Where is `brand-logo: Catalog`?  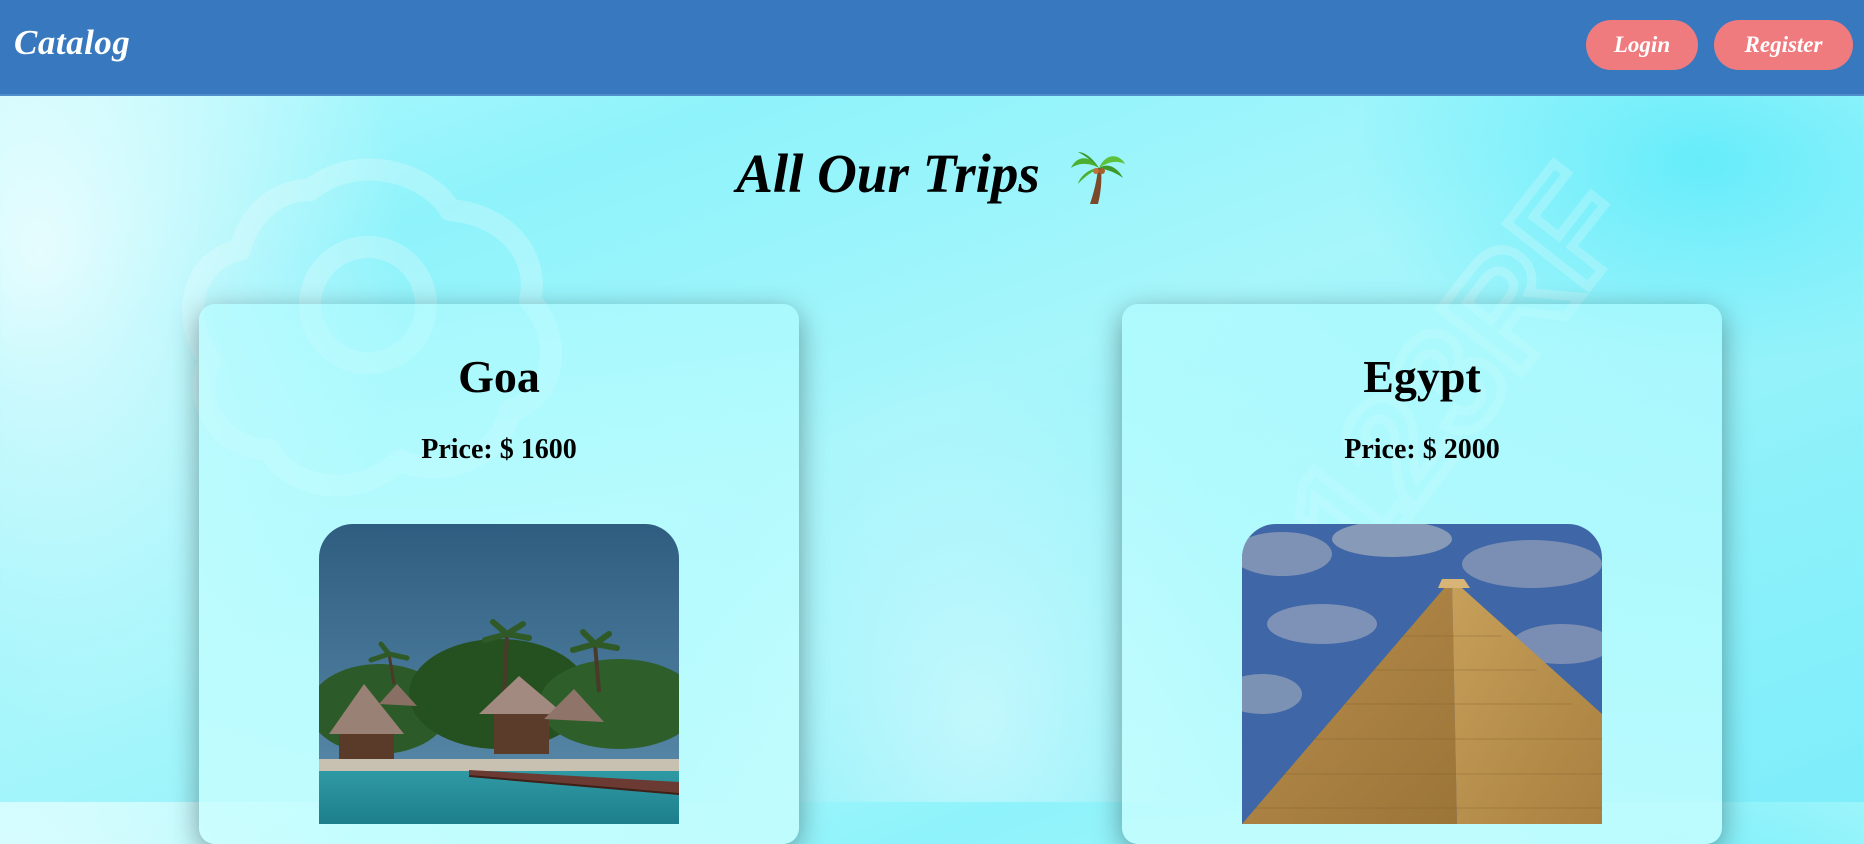
brand-logo: Catalog is located at coordinates (72, 43).